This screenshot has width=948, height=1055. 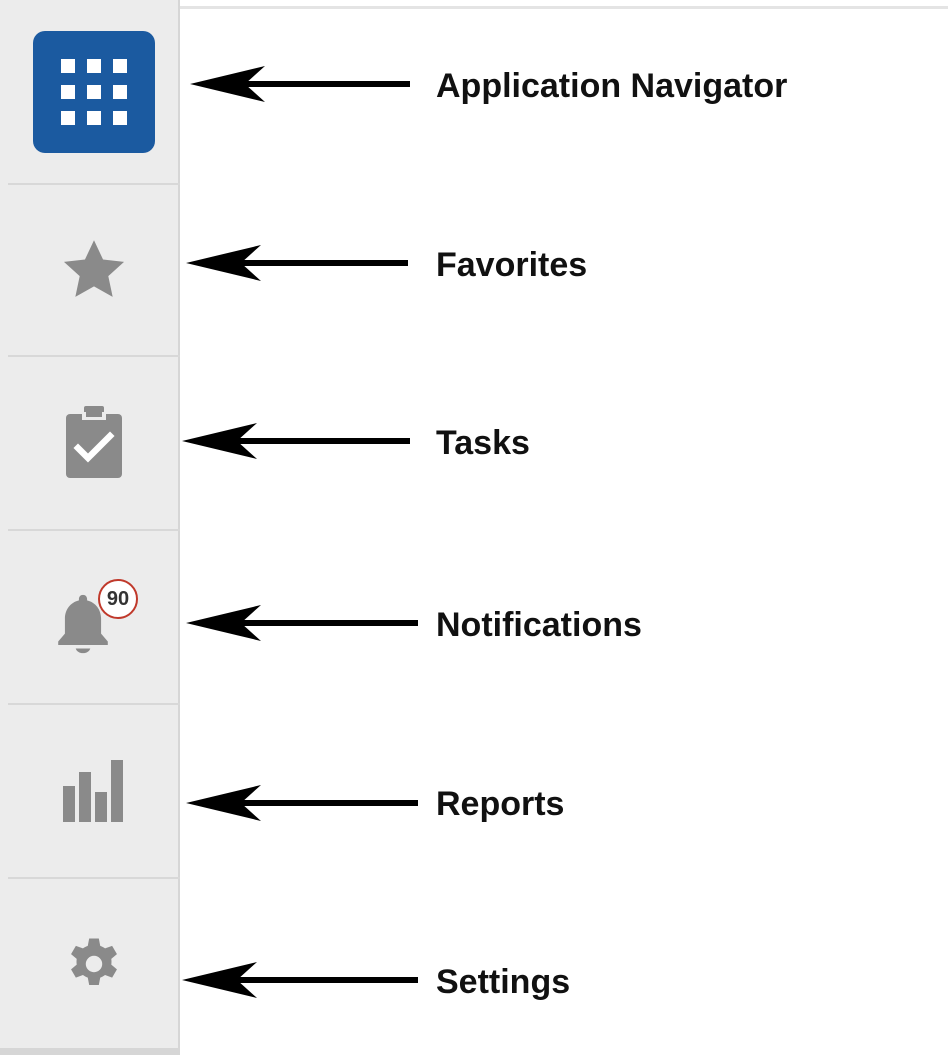 I want to click on label-reports: Reports, so click(x=500, y=804).